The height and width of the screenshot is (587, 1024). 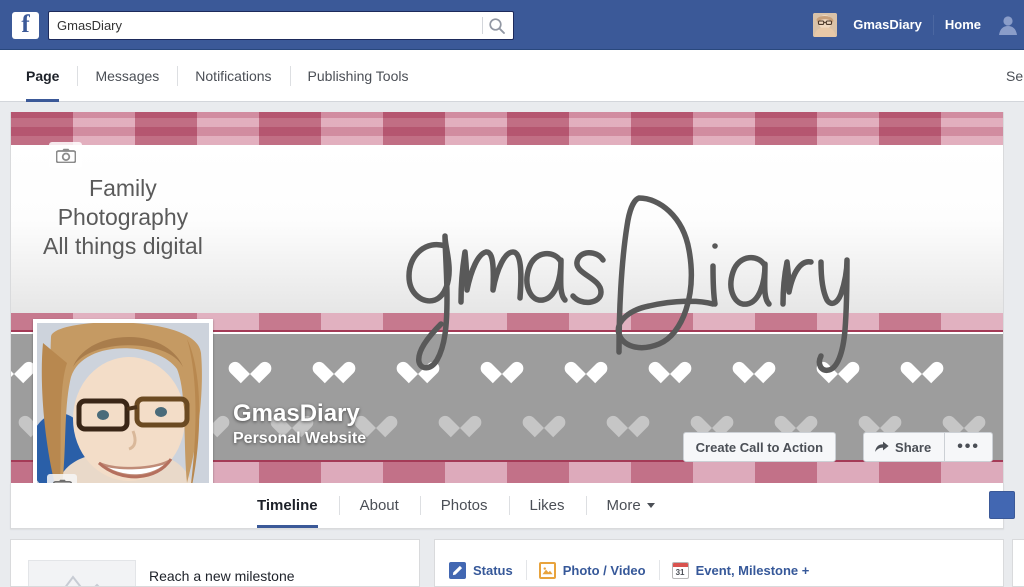 What do you see at coordinates (507, 128) in the screenshot?
I see `cover-plaid-band-top` at bounding box center [507, 128].